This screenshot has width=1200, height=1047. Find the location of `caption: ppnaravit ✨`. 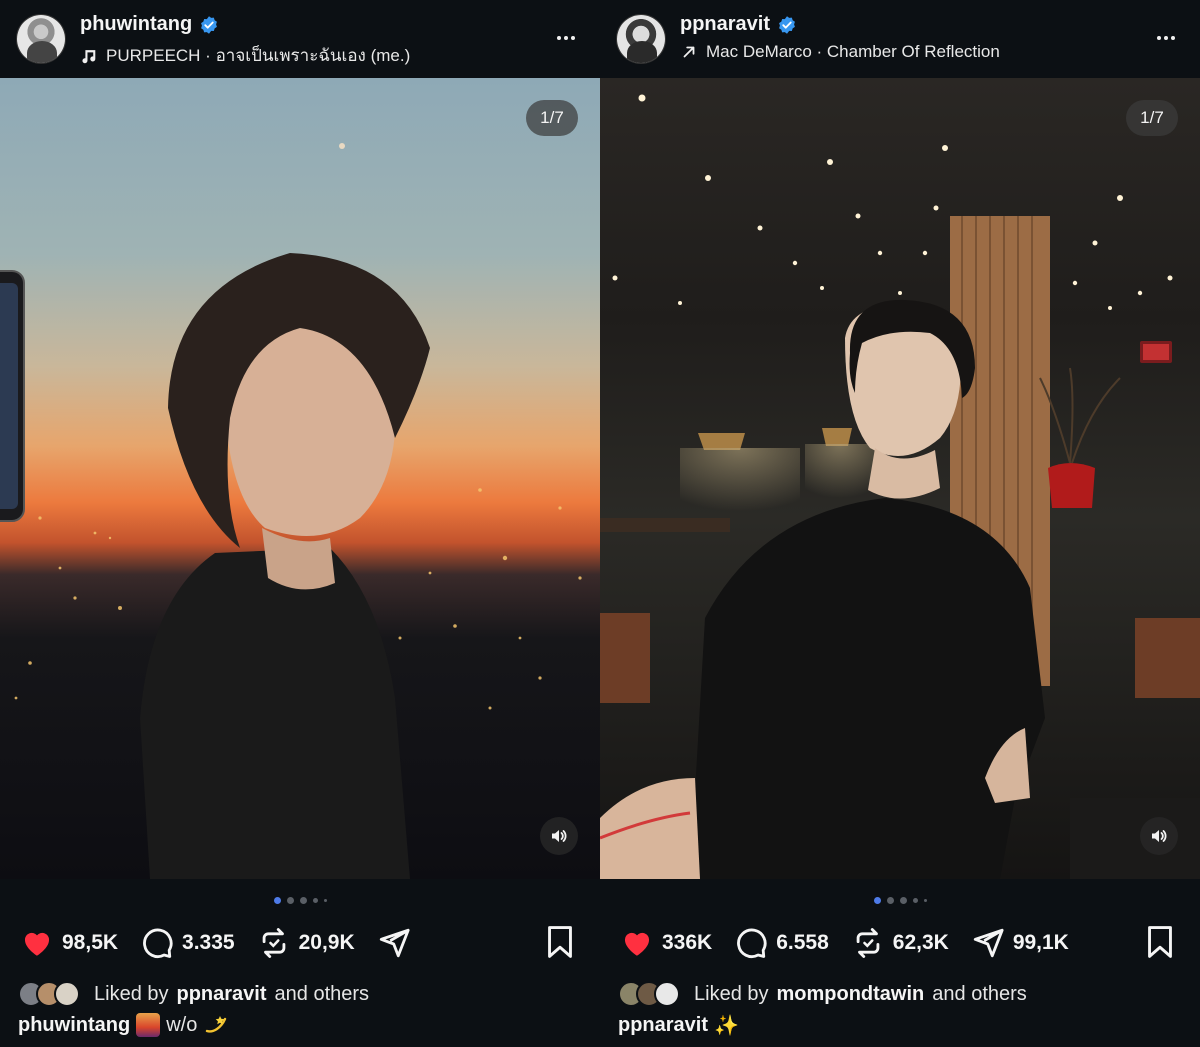

caption: ppnaravit ✨ is located at coordinates (678, 1025).